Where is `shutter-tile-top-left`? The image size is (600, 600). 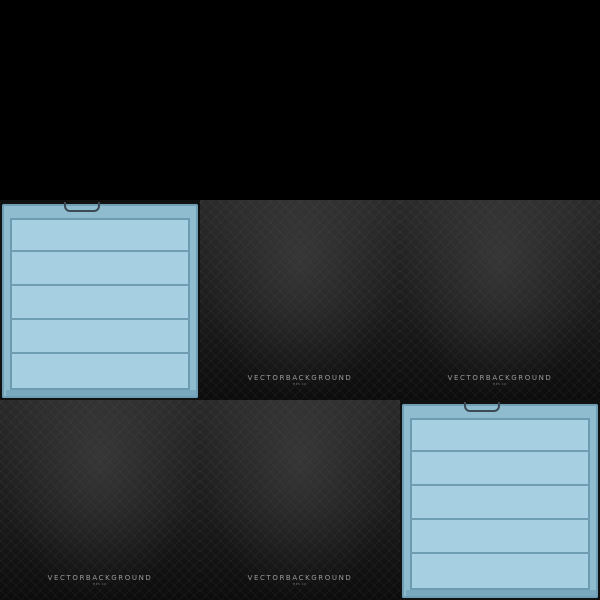 shutter-tile-top-left is located at coordinates (100, 300).